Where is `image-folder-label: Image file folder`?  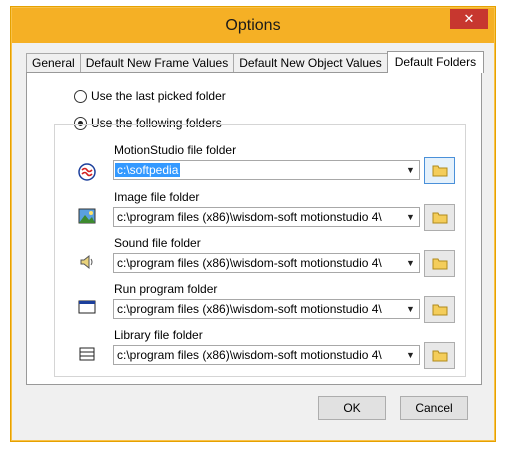 image-folder-label: Image file folder is located at coordinates (157, 197).